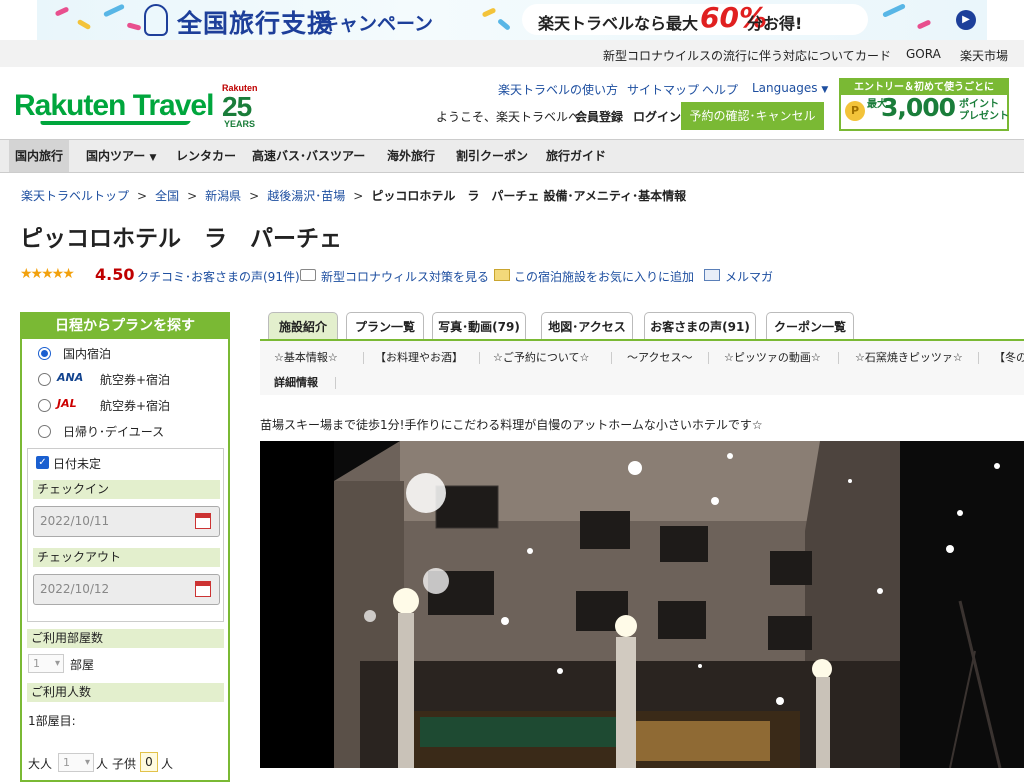 The width and height of the screenshot is (1024, 782). I want to click on breadcrumb-all: 全国, so click(167, 196).